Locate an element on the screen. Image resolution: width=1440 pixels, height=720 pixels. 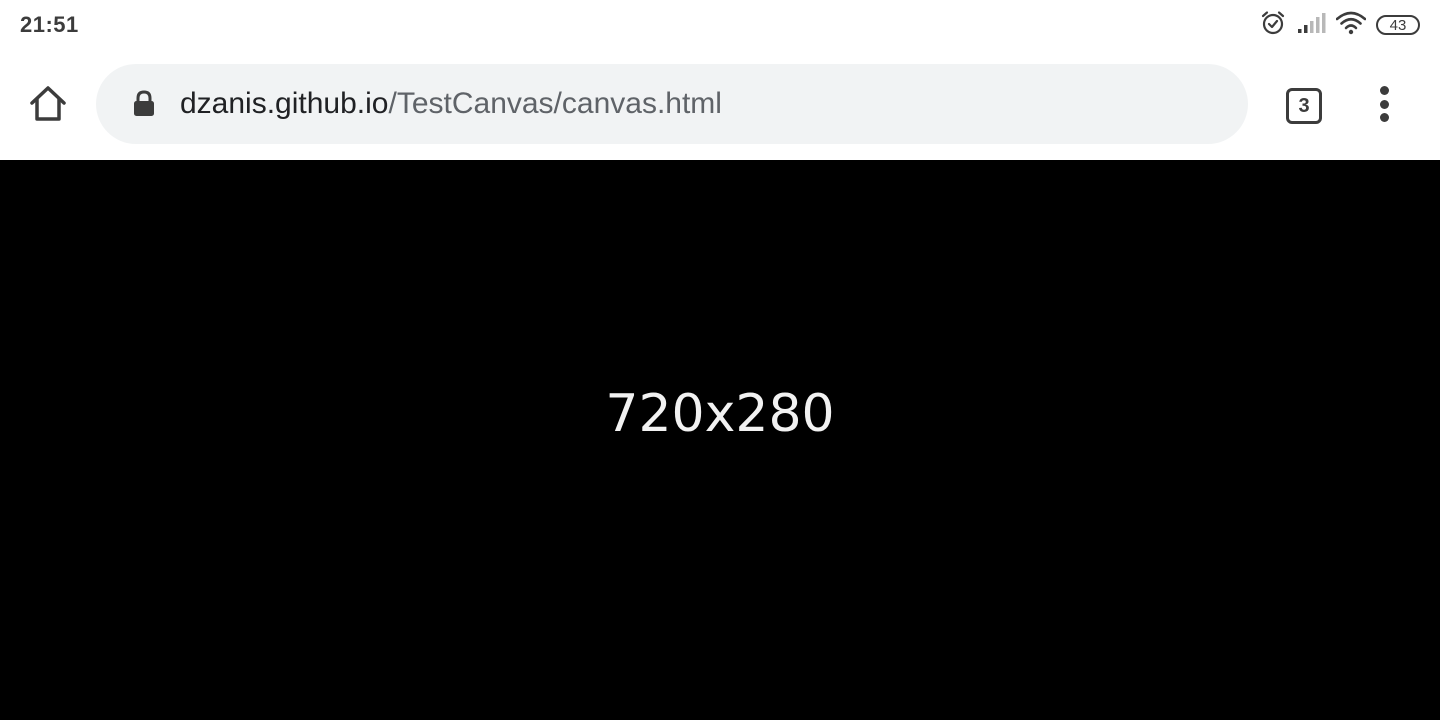
status-bar: 21:51 43 is located at coordinates (720, 25).